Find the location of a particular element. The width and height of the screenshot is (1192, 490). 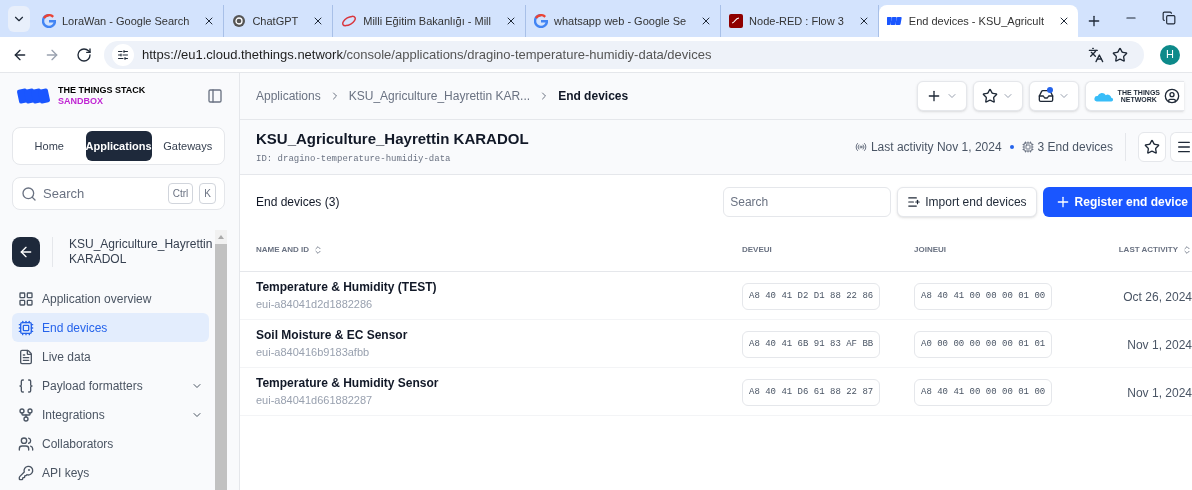

site-info-button is located at coordinates (123, 54).